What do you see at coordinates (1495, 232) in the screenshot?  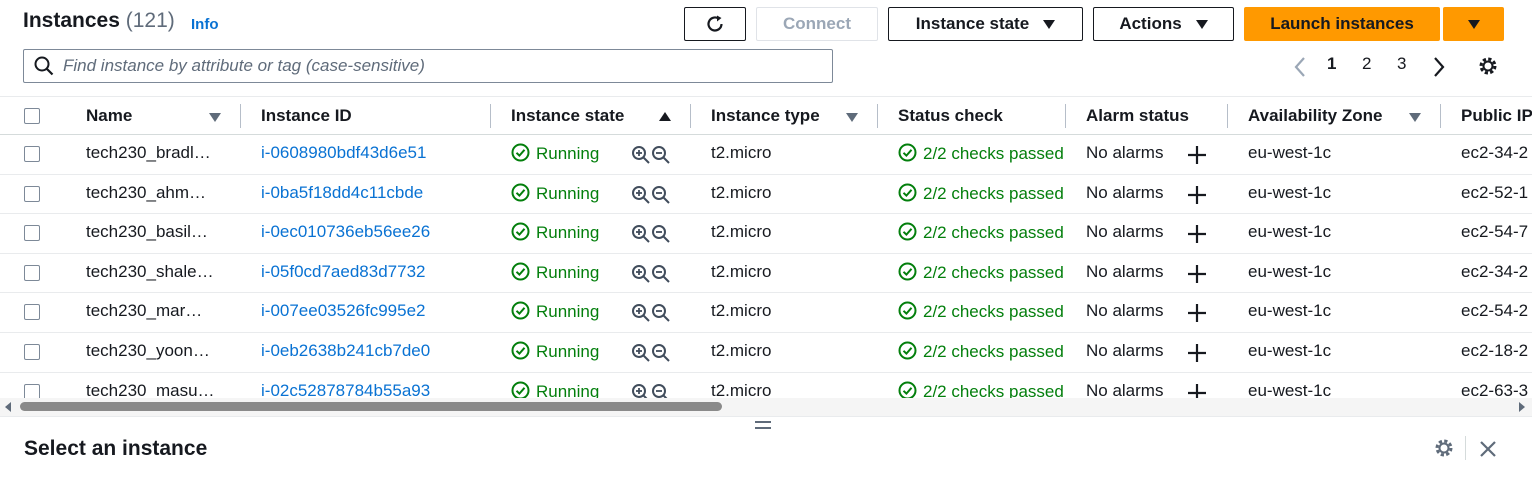 I see `public-ipv4-dns: ec2-54-7` at bounding box center [1495, 232].